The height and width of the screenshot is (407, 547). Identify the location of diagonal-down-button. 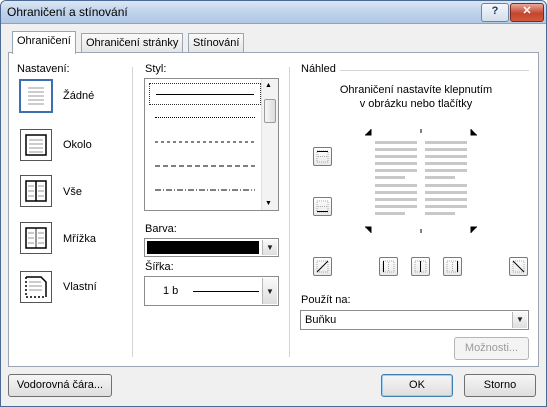
(518, 266).